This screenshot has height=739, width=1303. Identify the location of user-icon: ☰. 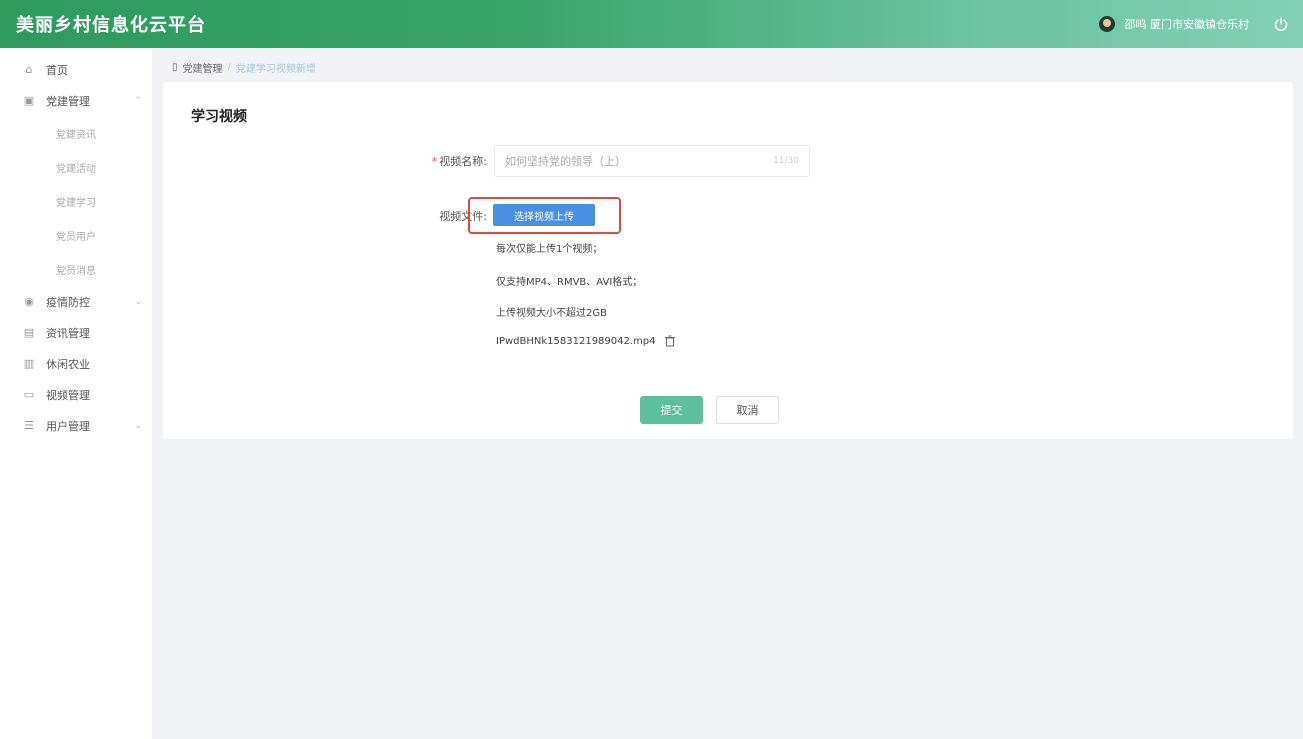
(29, 425).